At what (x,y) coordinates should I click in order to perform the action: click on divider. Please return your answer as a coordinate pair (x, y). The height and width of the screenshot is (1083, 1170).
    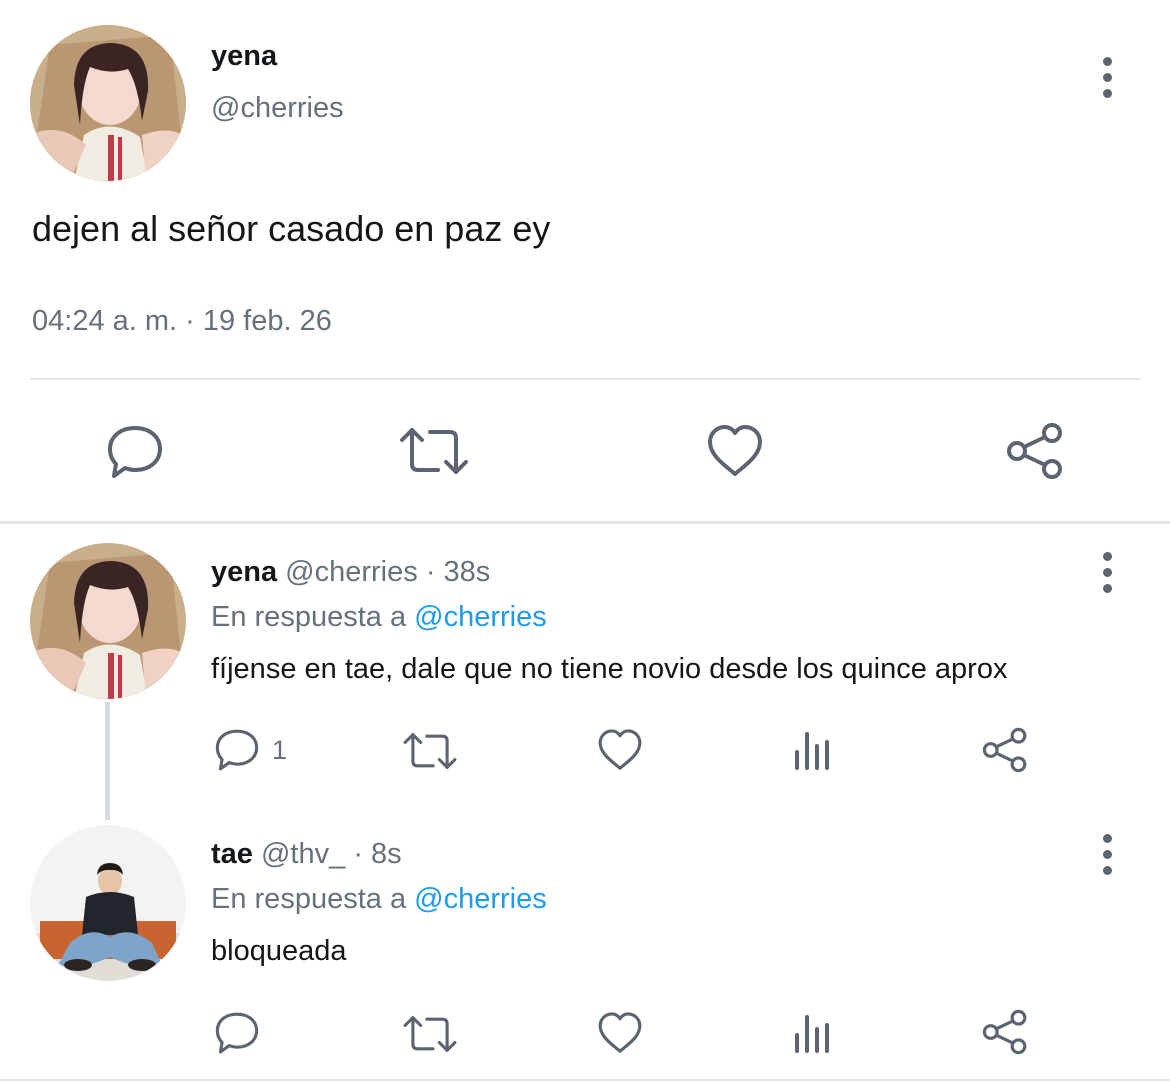
    Looking at the image, I should click on (585, 379).